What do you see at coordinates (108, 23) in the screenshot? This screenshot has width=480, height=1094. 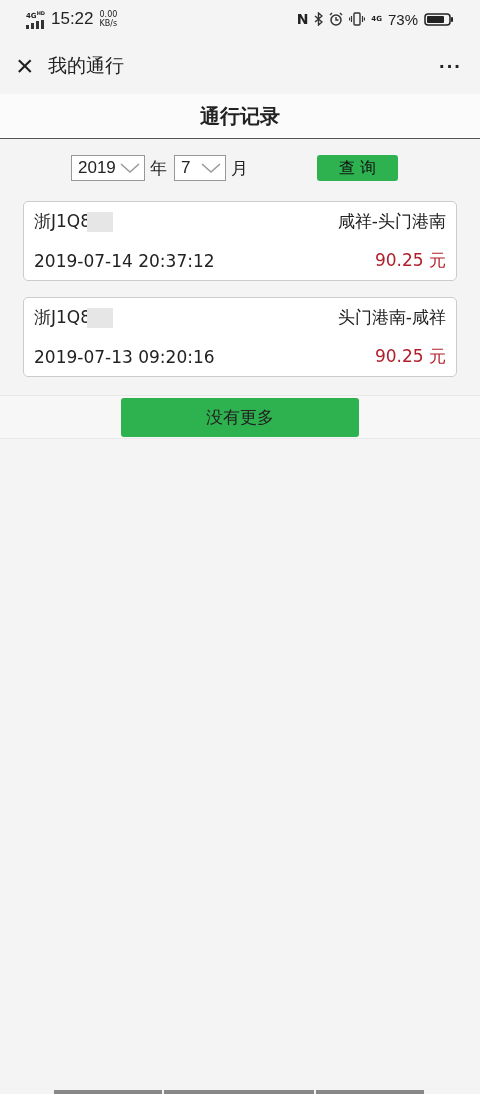 I see `speed-unit: KB/s` at bounding box center [108, 23].